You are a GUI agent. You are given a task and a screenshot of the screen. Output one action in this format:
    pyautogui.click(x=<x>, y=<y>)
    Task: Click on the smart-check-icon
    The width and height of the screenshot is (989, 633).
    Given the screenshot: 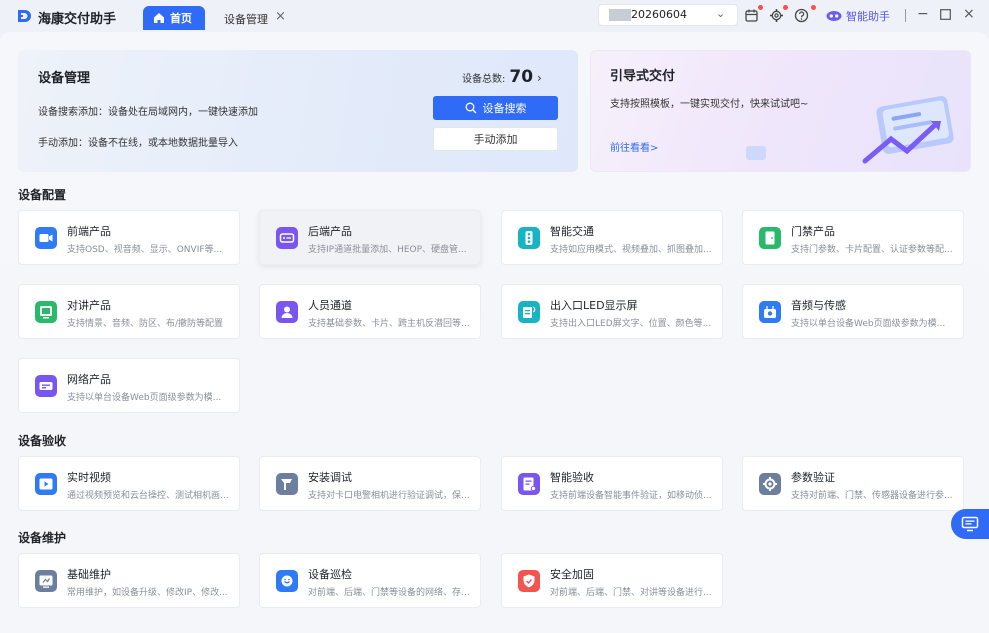 What is the action you would take?
    pyautogui.click(x=529, y=484)
    